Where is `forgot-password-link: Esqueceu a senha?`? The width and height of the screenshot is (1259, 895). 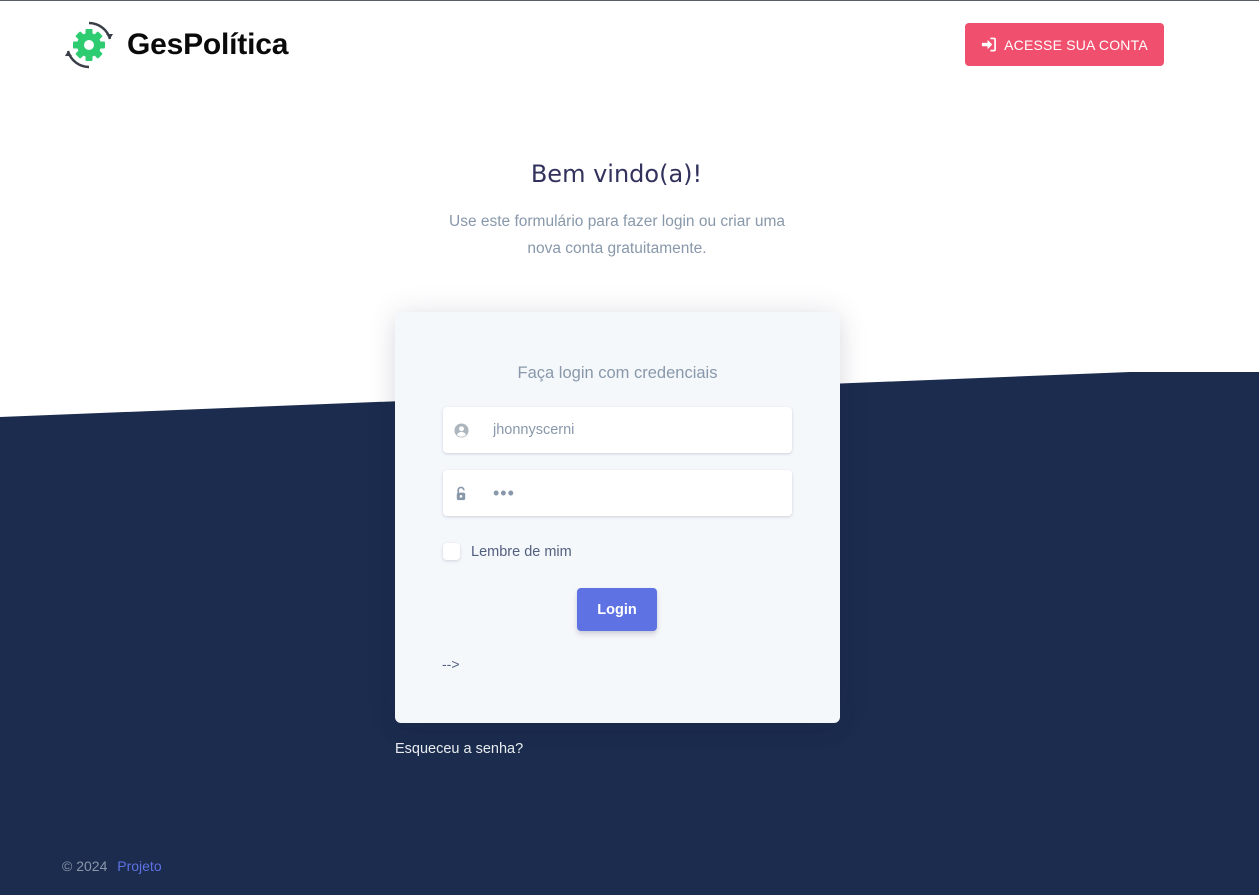
forgot-password-link: Esqueceu a senha? is located at coordinates (459, 749).